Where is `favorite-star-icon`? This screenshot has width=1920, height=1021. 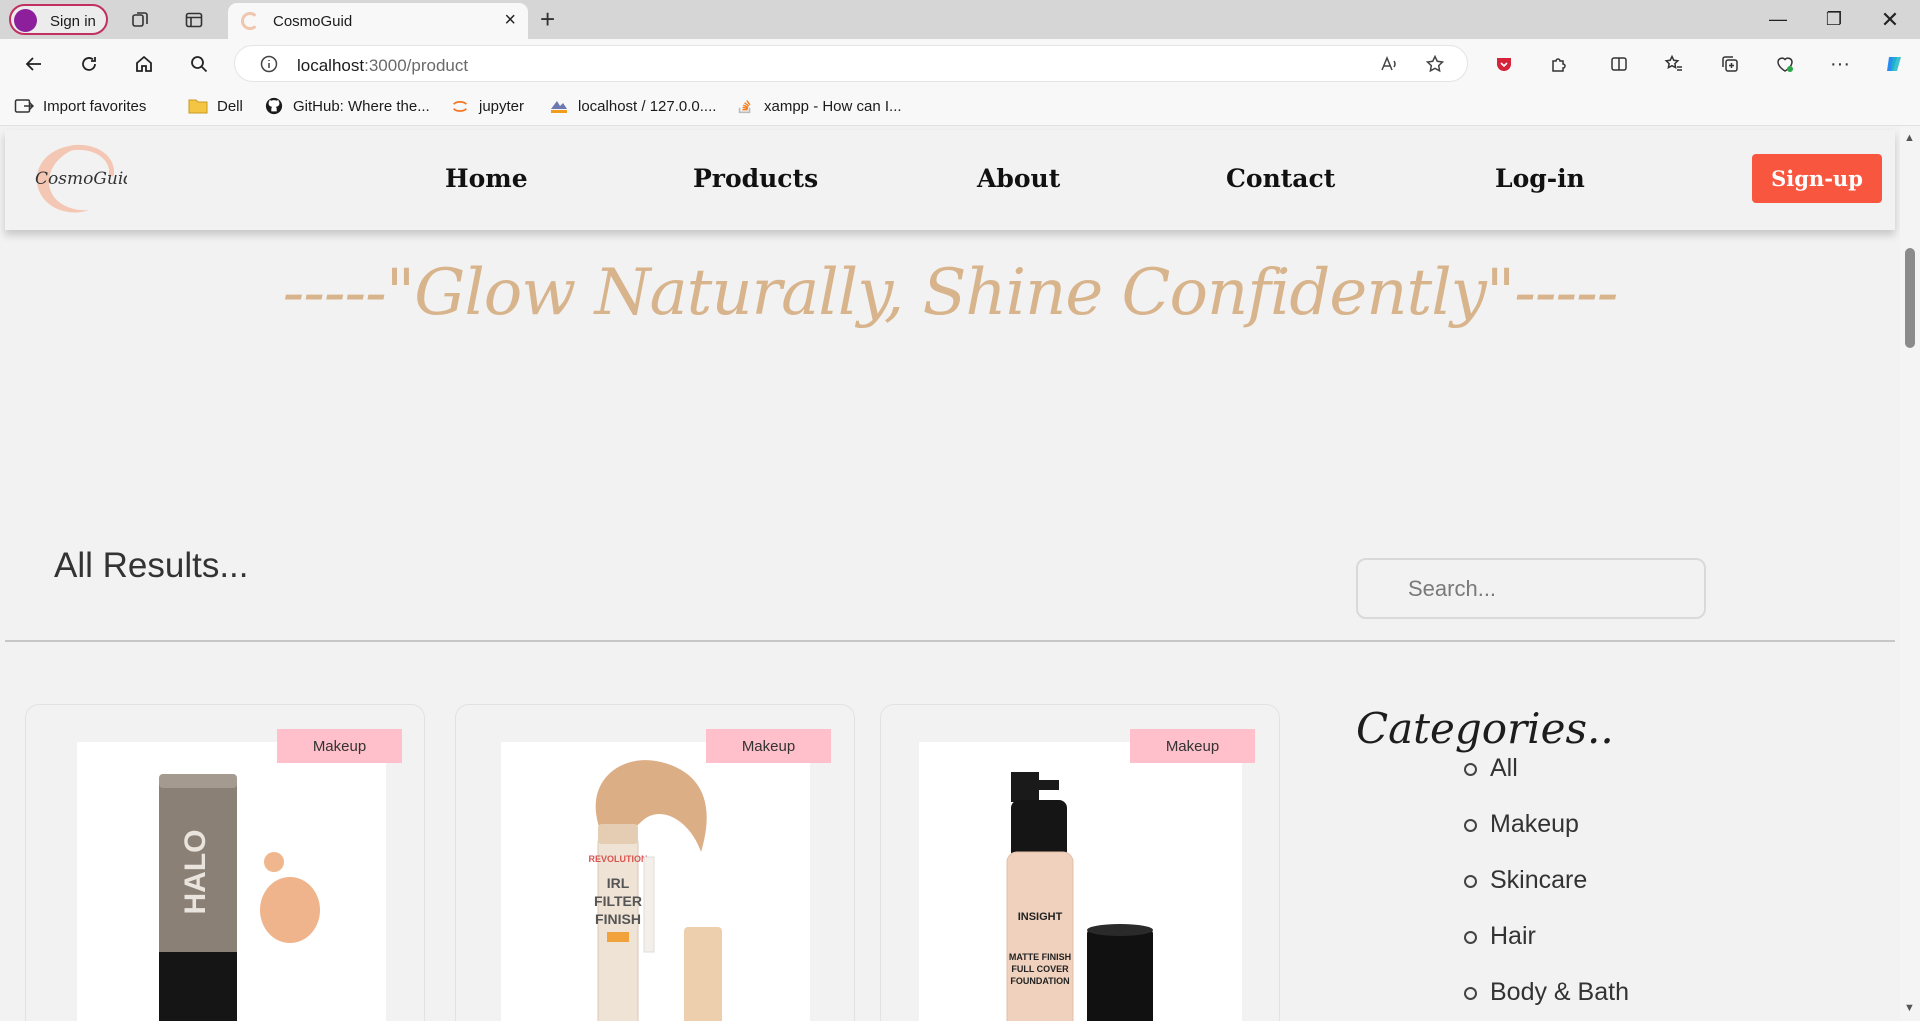 favorite-star-icon is located at coordinates (1435, 64).